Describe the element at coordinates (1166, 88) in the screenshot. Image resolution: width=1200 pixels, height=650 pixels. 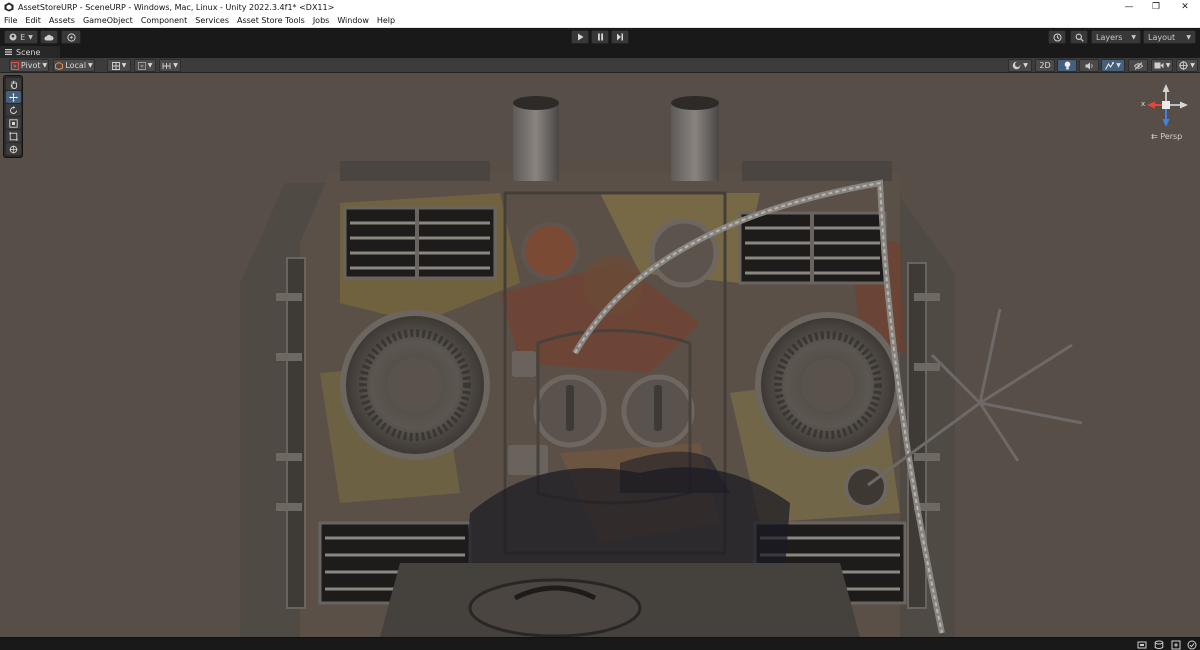
I see `gizmo-y-cone` at that location.